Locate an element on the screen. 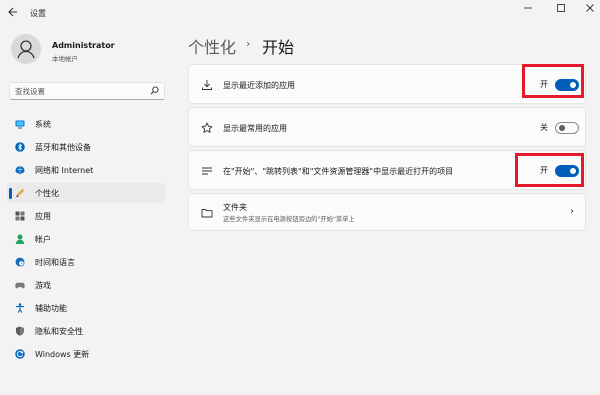 This screenshot has width=600, height=395. close-icon is located at coordinates (590, 8).